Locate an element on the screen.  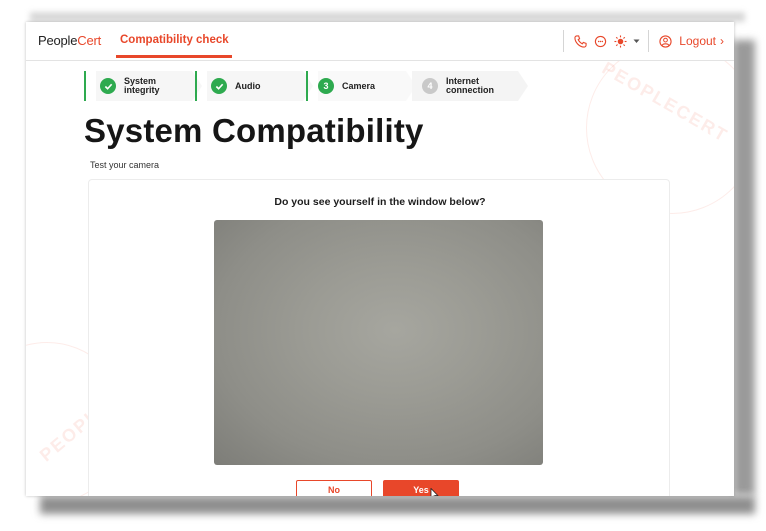
step-label: Audio is located at coordinates (248, 85).